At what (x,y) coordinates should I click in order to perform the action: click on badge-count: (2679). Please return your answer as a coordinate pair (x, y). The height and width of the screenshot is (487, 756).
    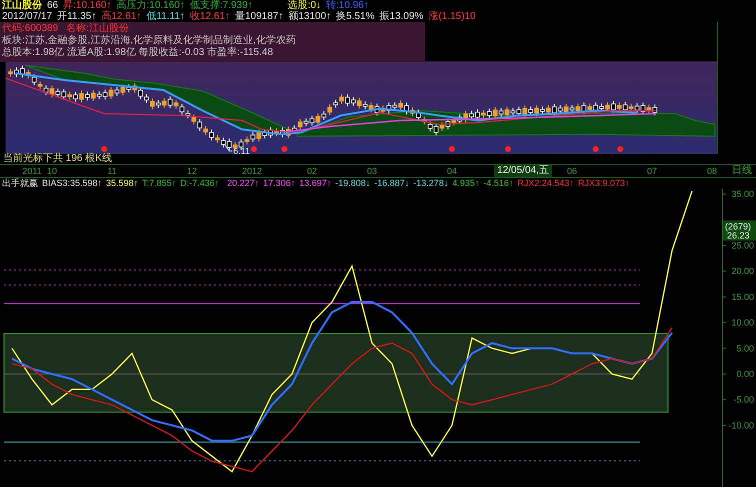
    Looking at the image, I should click on (738, 227).